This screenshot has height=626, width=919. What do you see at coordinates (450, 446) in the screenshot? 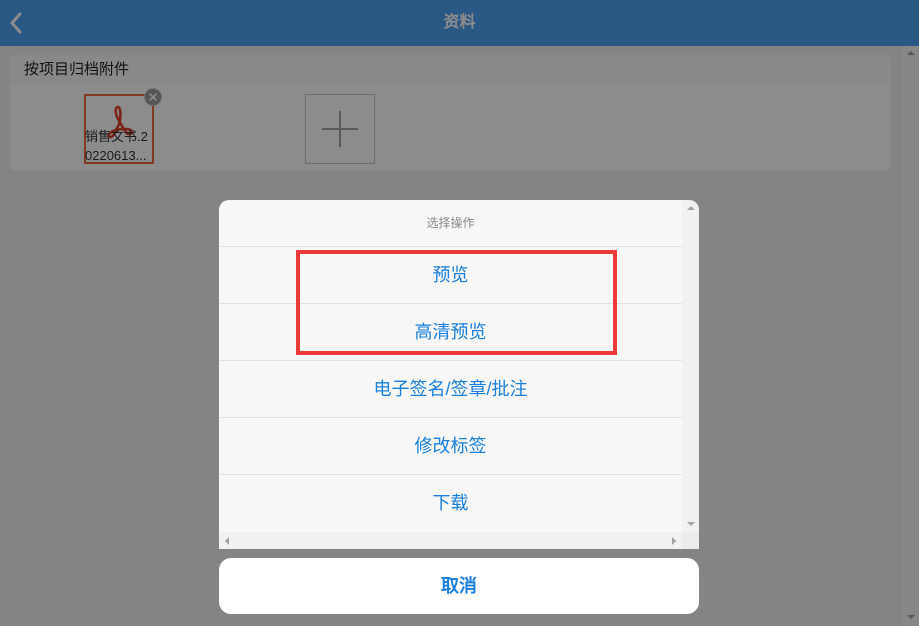
I see `action-option-edit-tags: 修改标签` at bounding box center [450, 446].